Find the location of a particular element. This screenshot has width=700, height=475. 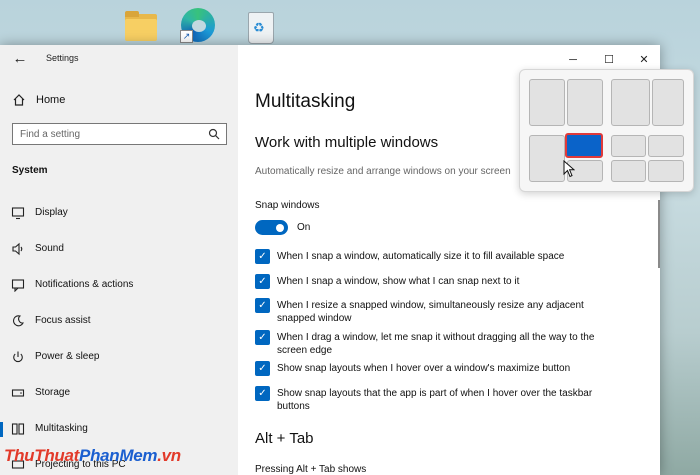

multitasking-icon is located at coordinates (18, 429).